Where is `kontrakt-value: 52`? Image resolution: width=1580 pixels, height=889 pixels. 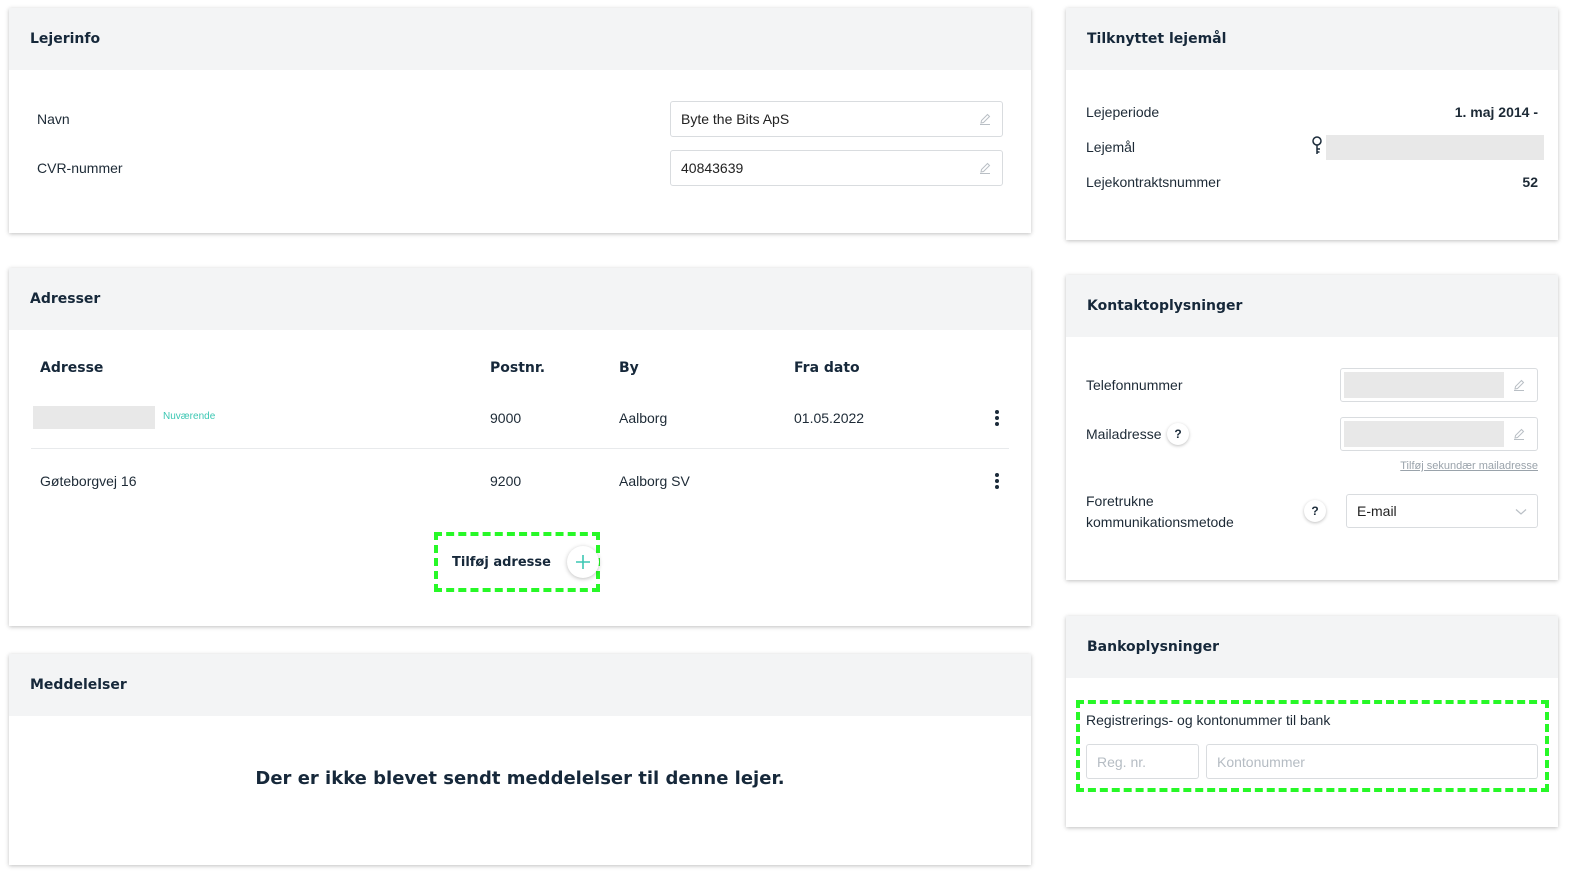 kontrakt-value: 52 is located at coordinates (1530, 182).